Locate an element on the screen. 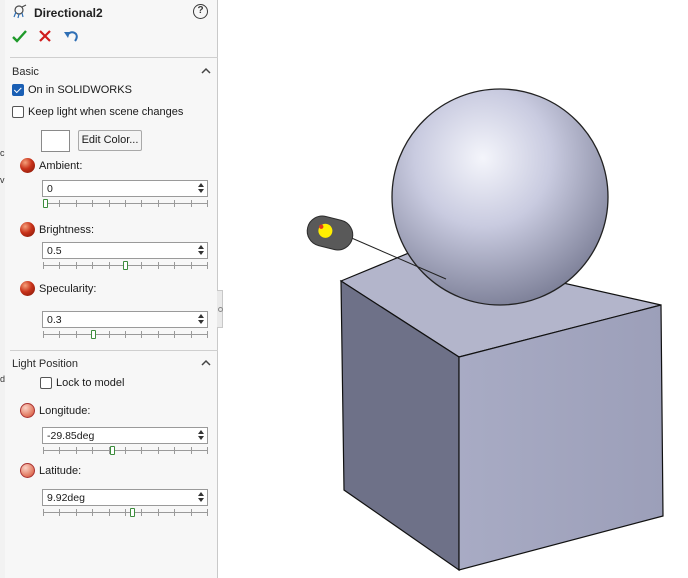 This screenshot has width=688, height=578. keep-light-row: Keep light when scene changes is located at coordinates (97, 112).